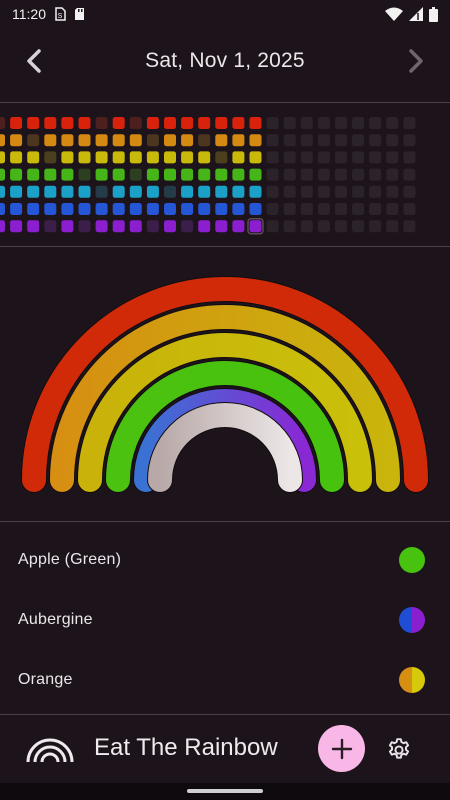 This screenshot has width=450, height=800. What do you see at coordinates (208, 176) in the screenshot?
I see `history-grid-canvas` at bounding box center [208, 176].